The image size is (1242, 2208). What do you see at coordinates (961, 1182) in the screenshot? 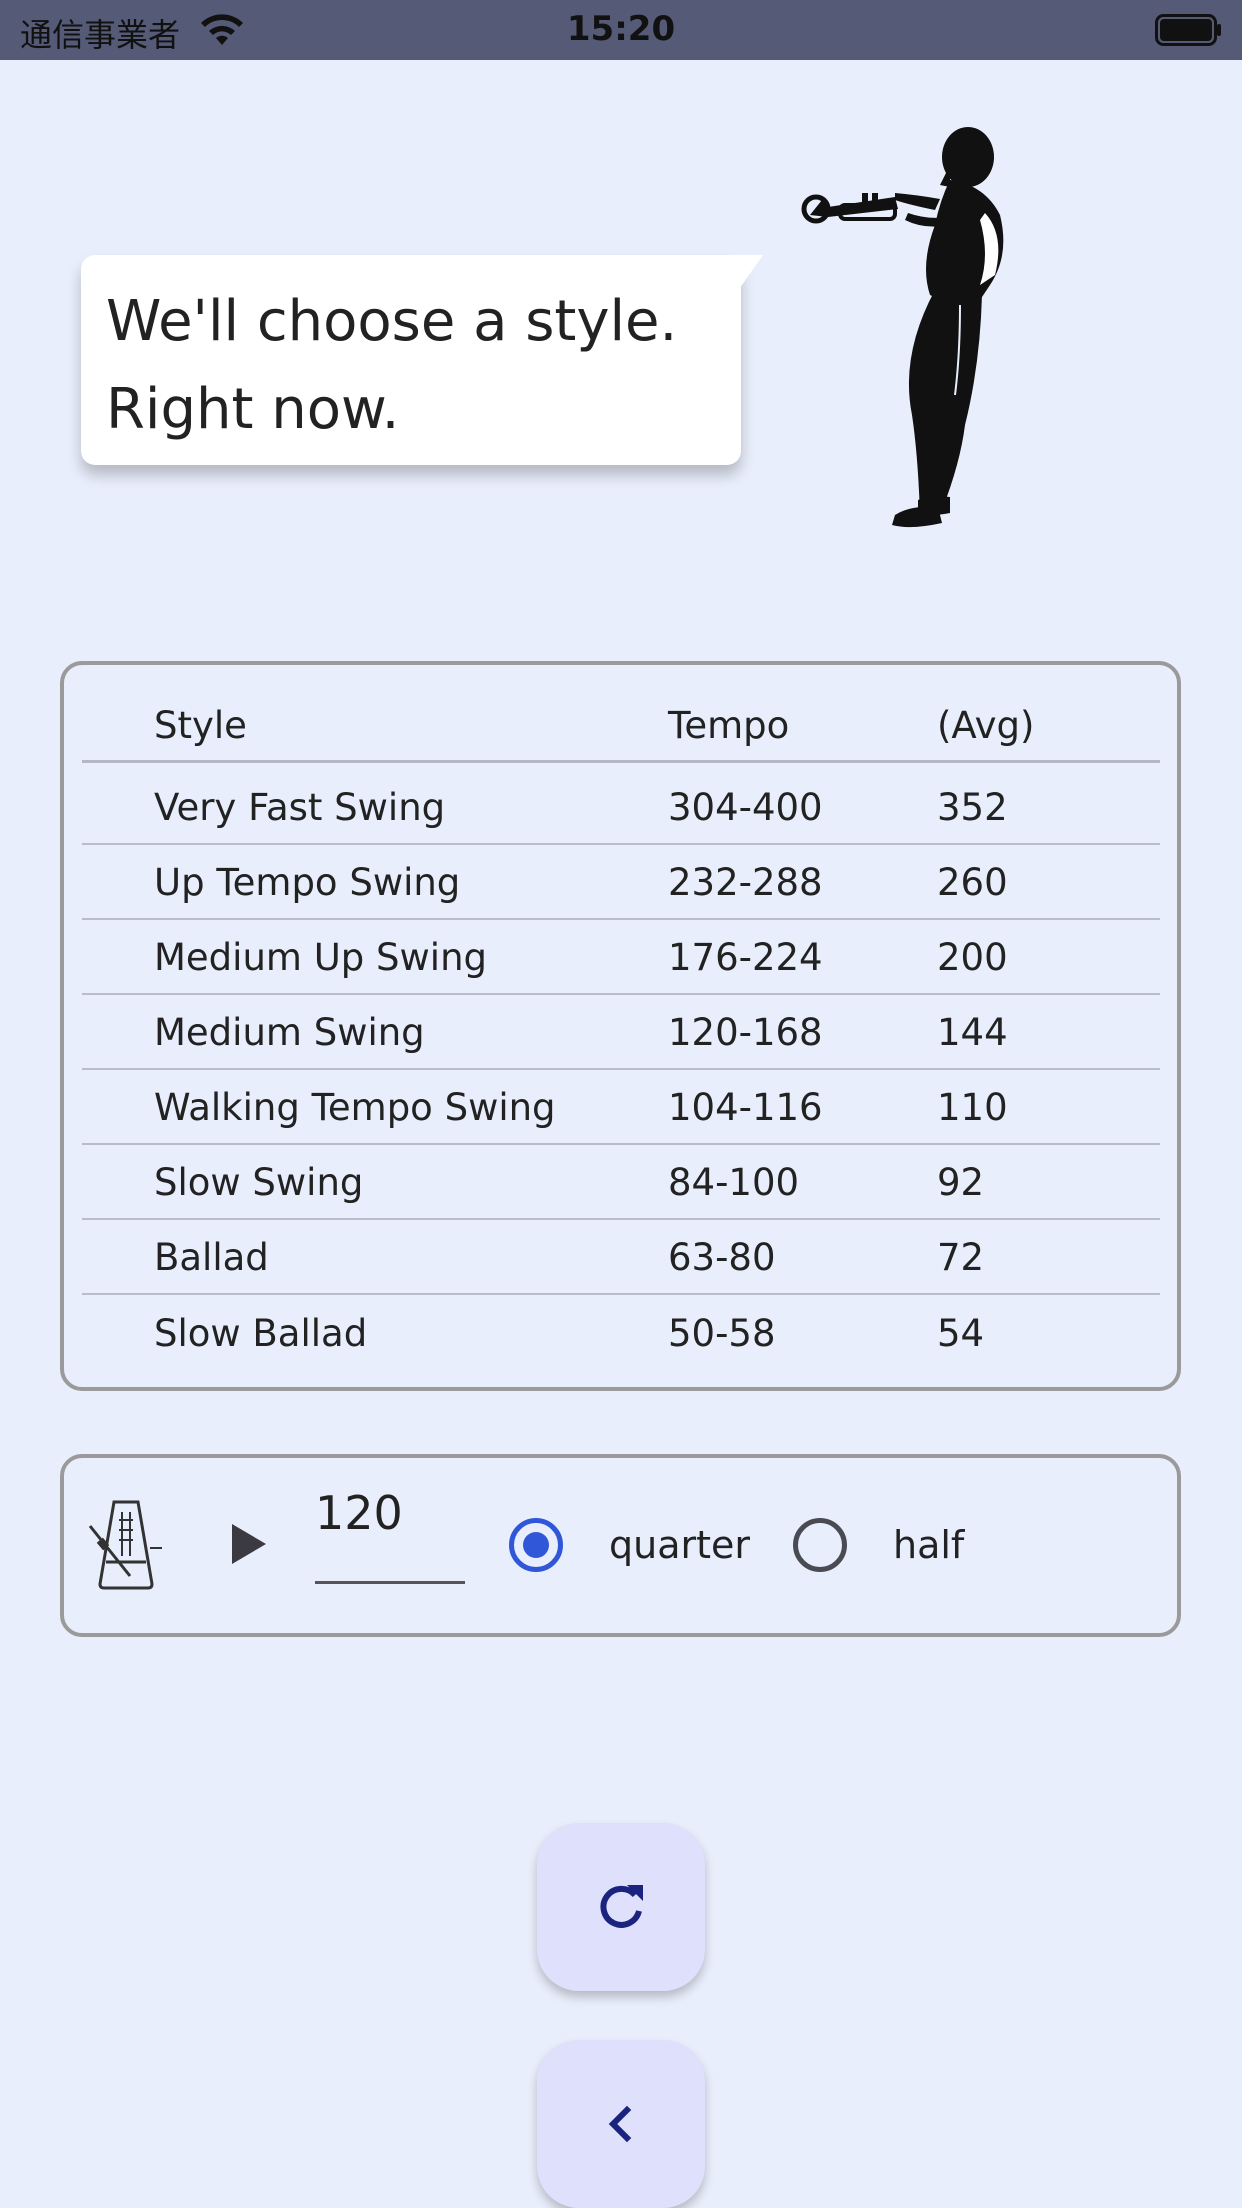
I see `row-avg: 92` at bounding box center [961, 1182].